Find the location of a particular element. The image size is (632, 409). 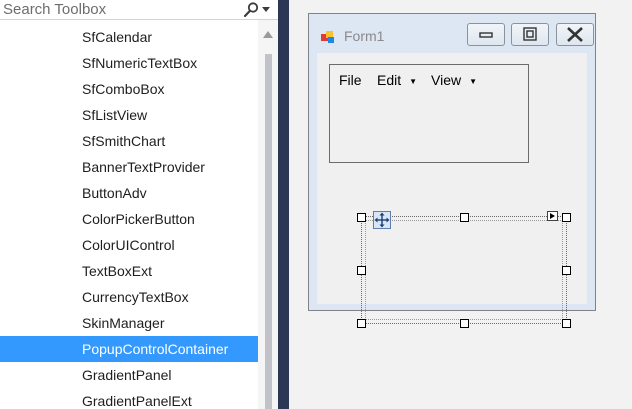

scrollbar-thumb is located at coordinates (268, 231).